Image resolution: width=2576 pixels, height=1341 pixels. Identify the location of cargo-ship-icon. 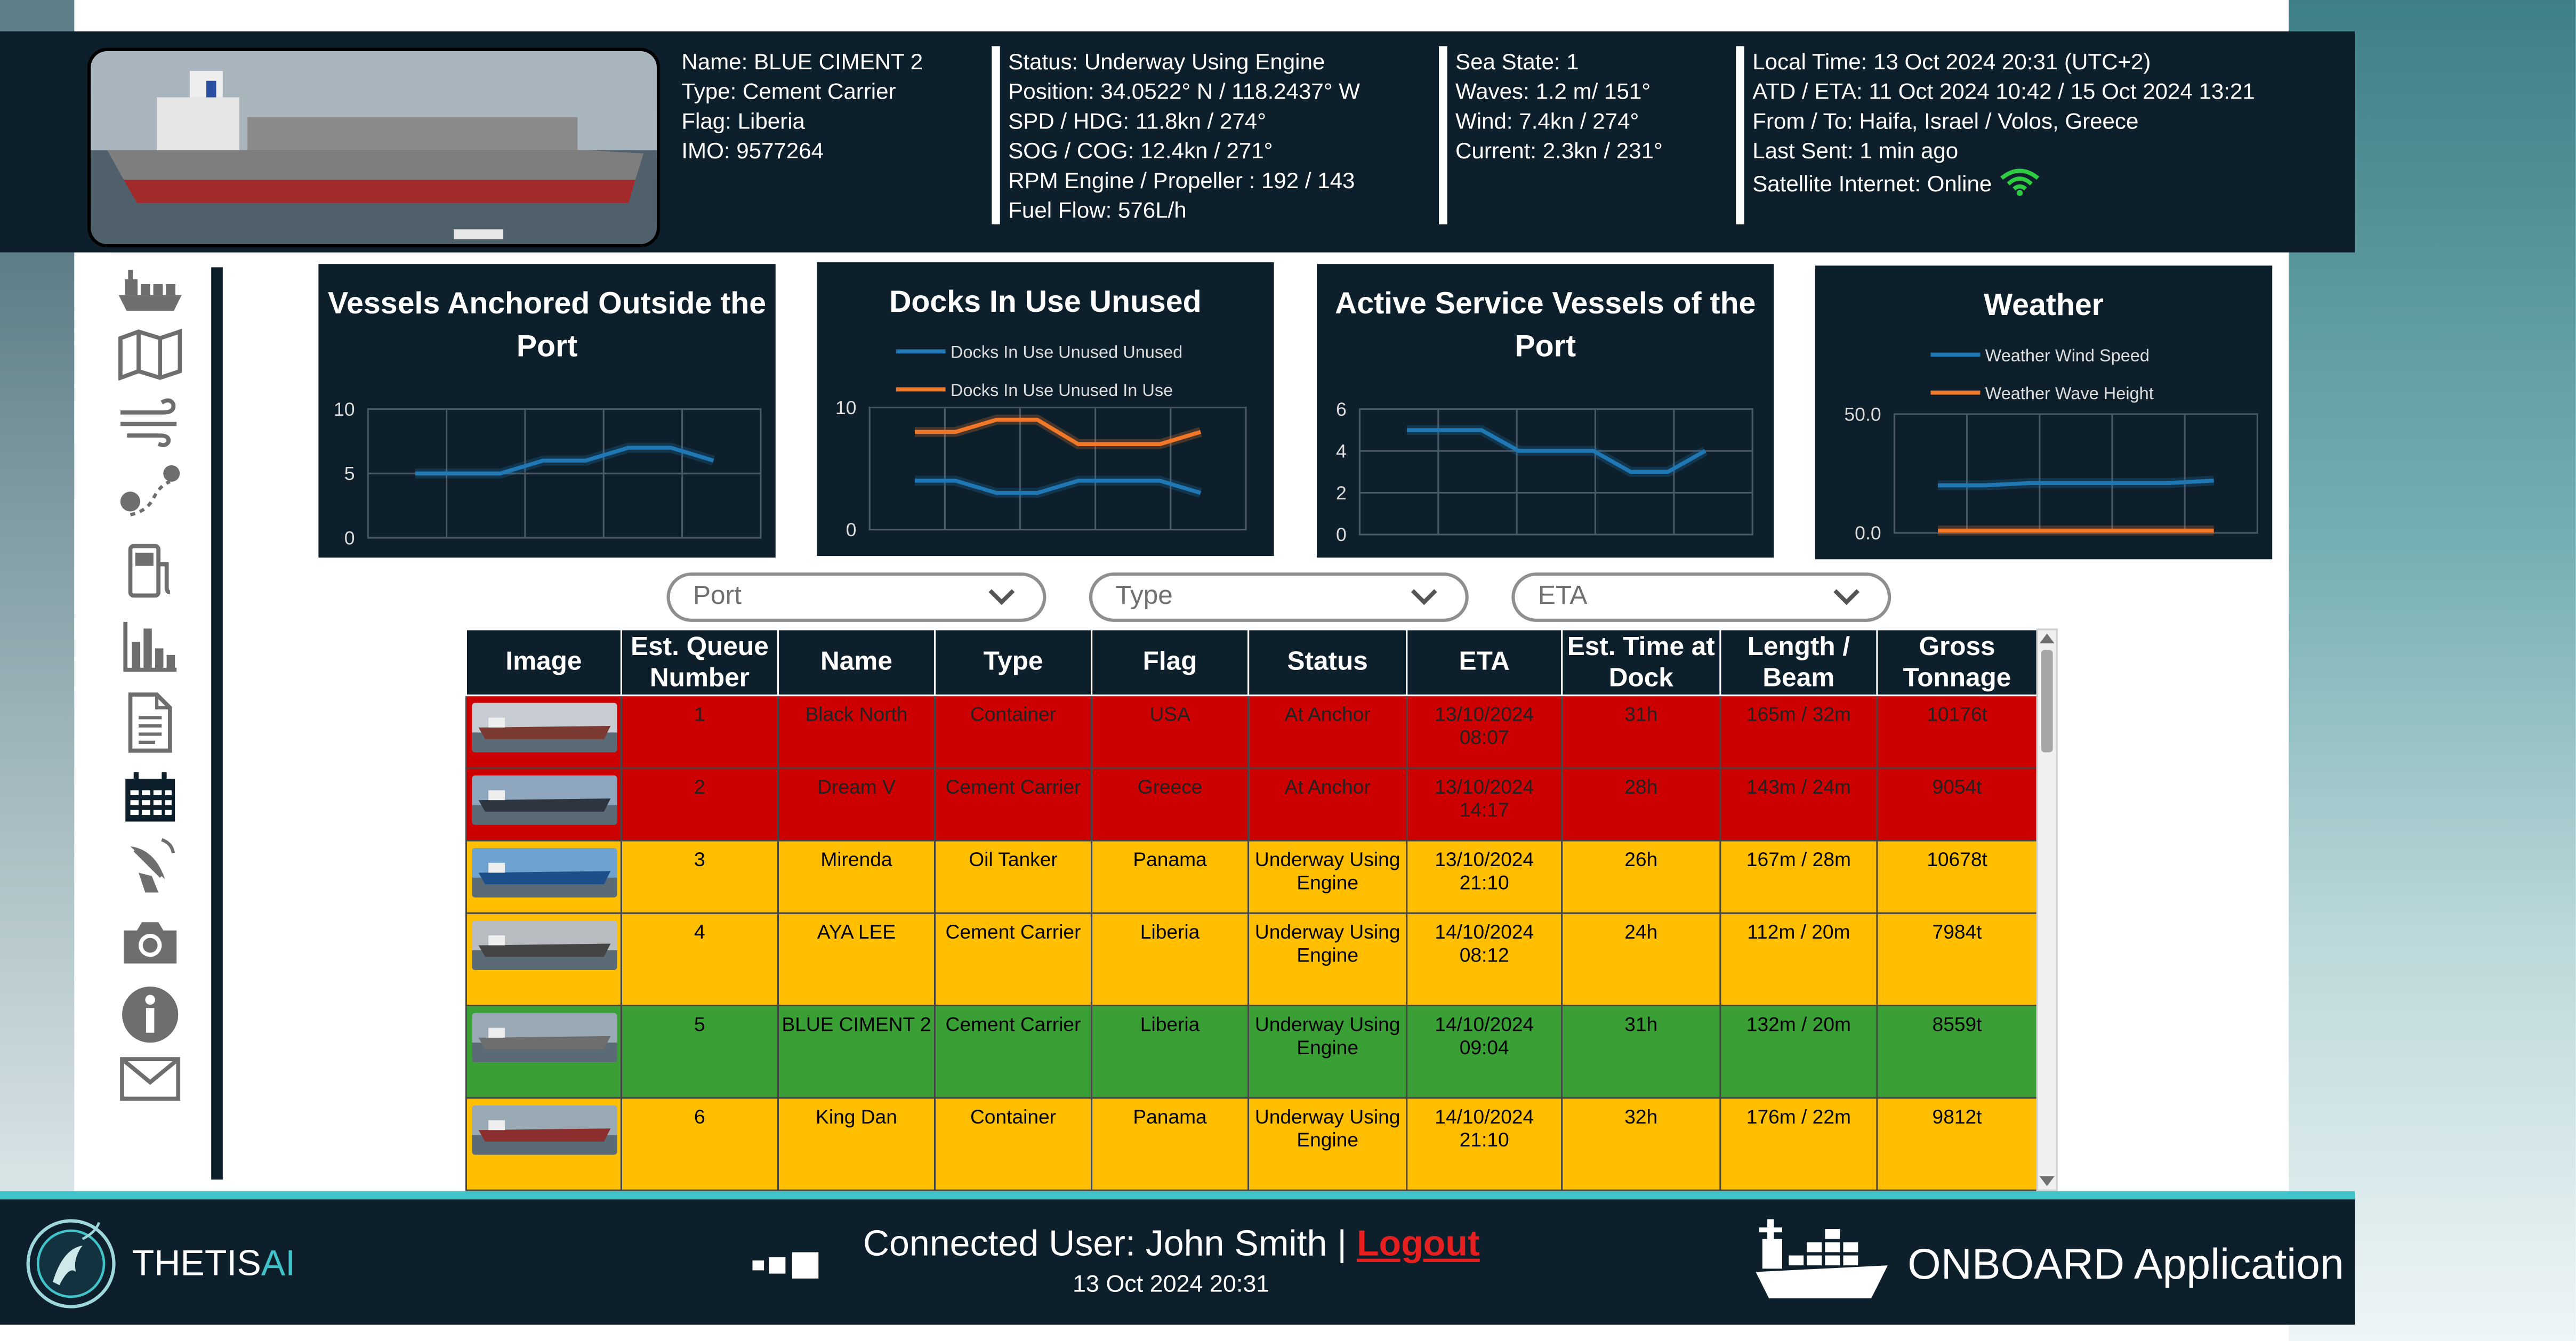
(1821, 1263).